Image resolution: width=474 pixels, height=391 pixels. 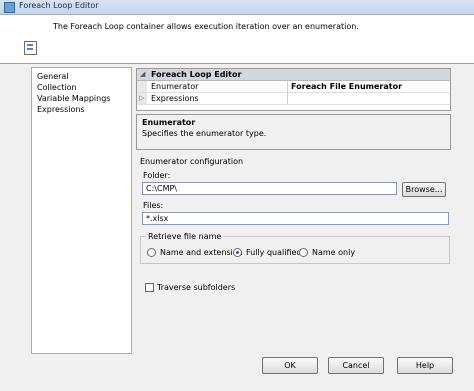 What do you see at coordinates (61, 109) in the screenshot?
I see `nav-item-expressions: Expressions` at bounding box center [61, 109].